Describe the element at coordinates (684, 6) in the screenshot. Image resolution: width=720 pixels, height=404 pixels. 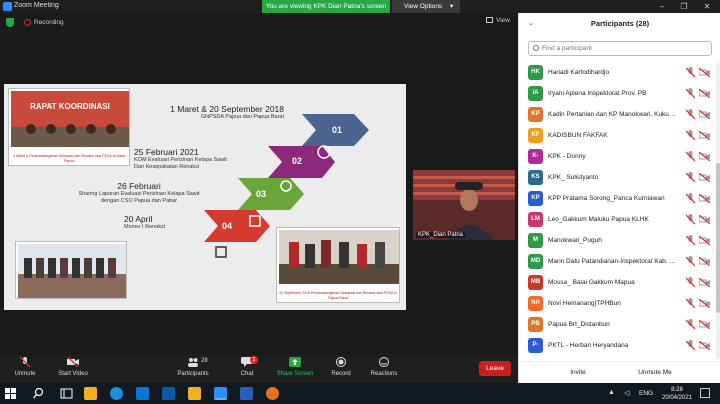
I see `maximize-icon: ❐` at that location.